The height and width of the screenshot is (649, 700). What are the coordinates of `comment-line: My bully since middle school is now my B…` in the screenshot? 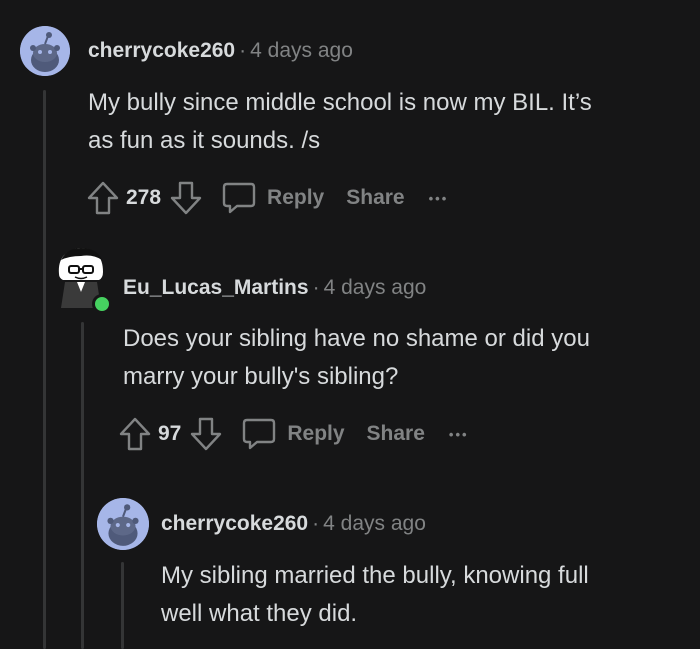 It's located at (340, 102).